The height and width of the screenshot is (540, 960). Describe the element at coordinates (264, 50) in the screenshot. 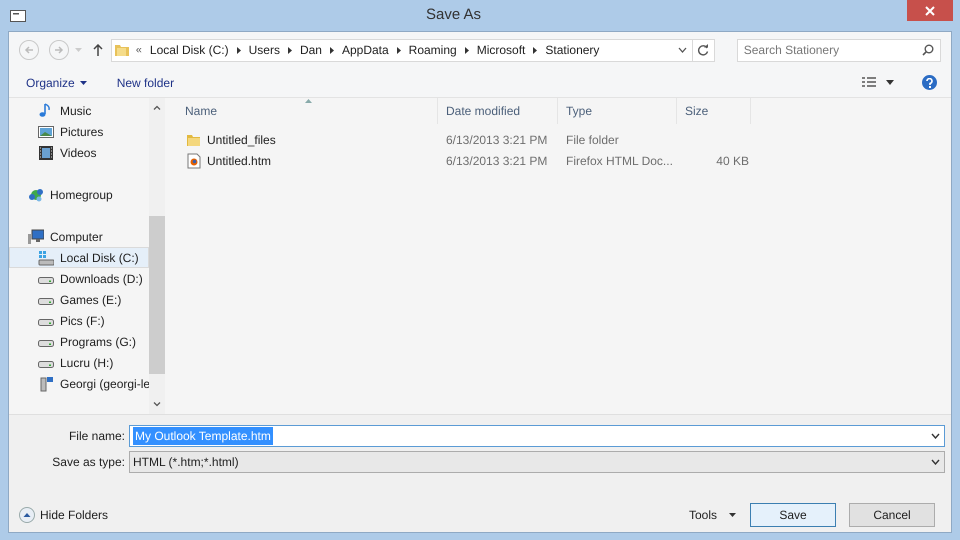

I see `breadcrumb: Users` at that location.